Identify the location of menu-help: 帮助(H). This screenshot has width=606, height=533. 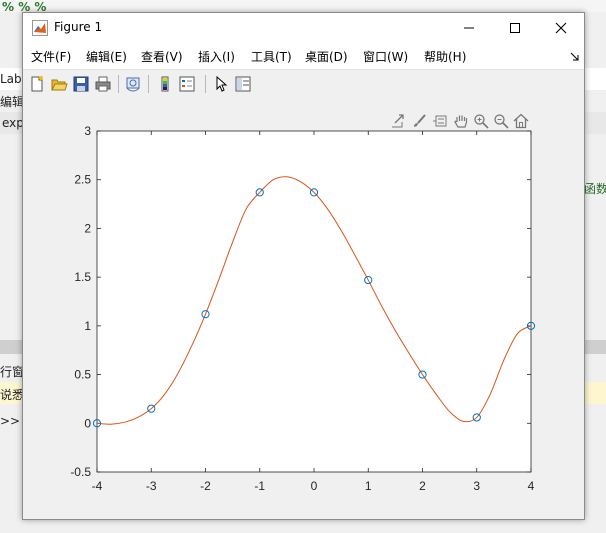
(445, 56).